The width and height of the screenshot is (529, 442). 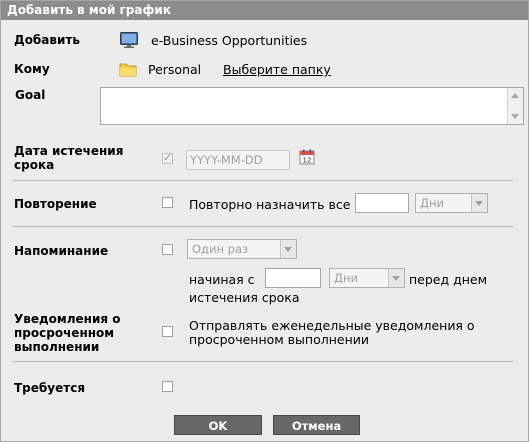 I want to click on required-label: Требуется, so click(x=50, y=388).